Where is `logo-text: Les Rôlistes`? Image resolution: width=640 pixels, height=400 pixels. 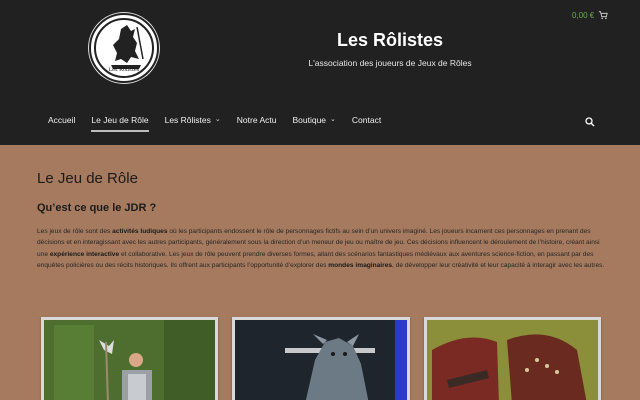
logo-text: Les Rôlistes is located at coordinates (124, 70).